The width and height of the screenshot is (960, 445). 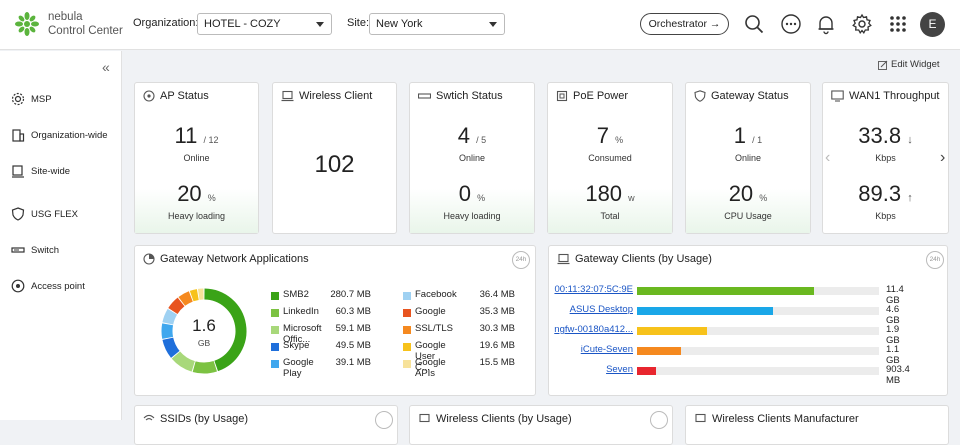 What do you see at coordinates (898, 24) in the screenshot?
I see `apps-grid-icon` at bounding box center [898, 24].